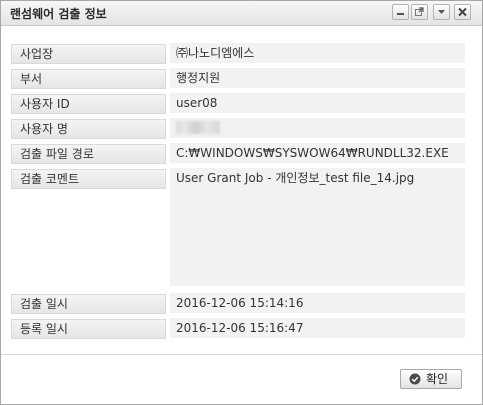 Image resolution: width=483 pixels, height=405 pixels. Describe the element at coordinates (88, 79) in the screenshot. I see `label-department: 부서` at that location.